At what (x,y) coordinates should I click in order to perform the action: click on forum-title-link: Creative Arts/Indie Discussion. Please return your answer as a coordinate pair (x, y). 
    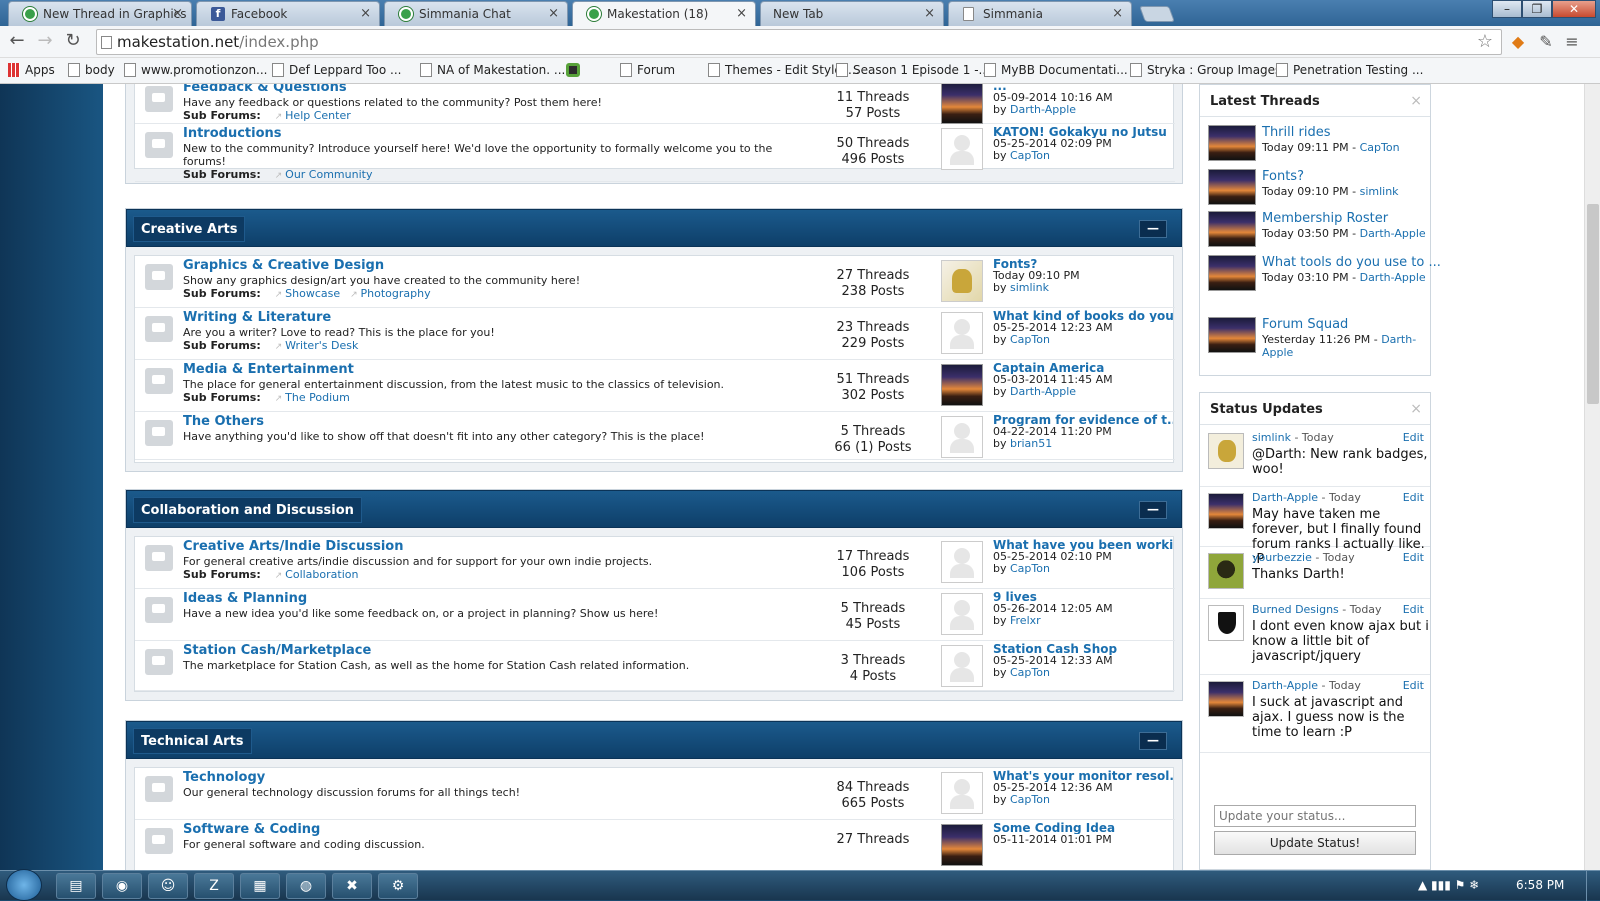
    Looking at the image, I should click on (293, 546).